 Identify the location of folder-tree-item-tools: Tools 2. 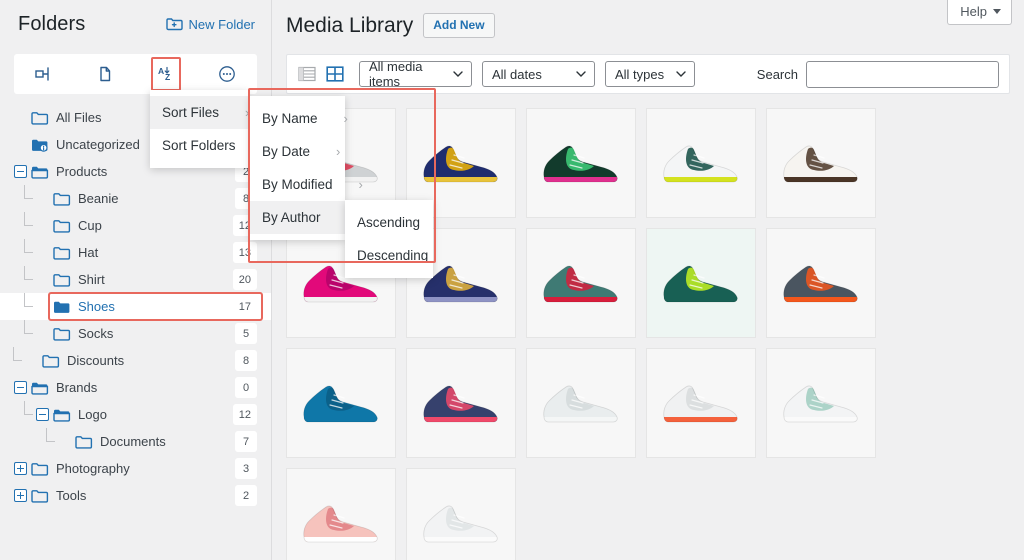
(135, 495).